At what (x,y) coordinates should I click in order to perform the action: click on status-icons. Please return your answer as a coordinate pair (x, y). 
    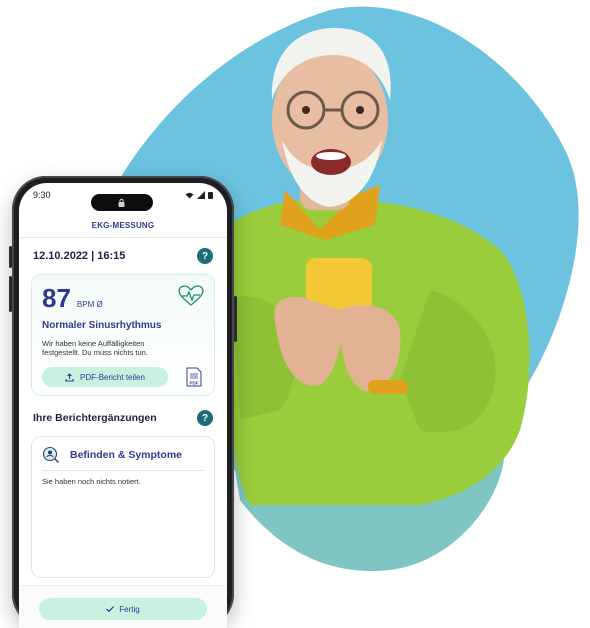
    Looking at the image, I should click on (199, 195).